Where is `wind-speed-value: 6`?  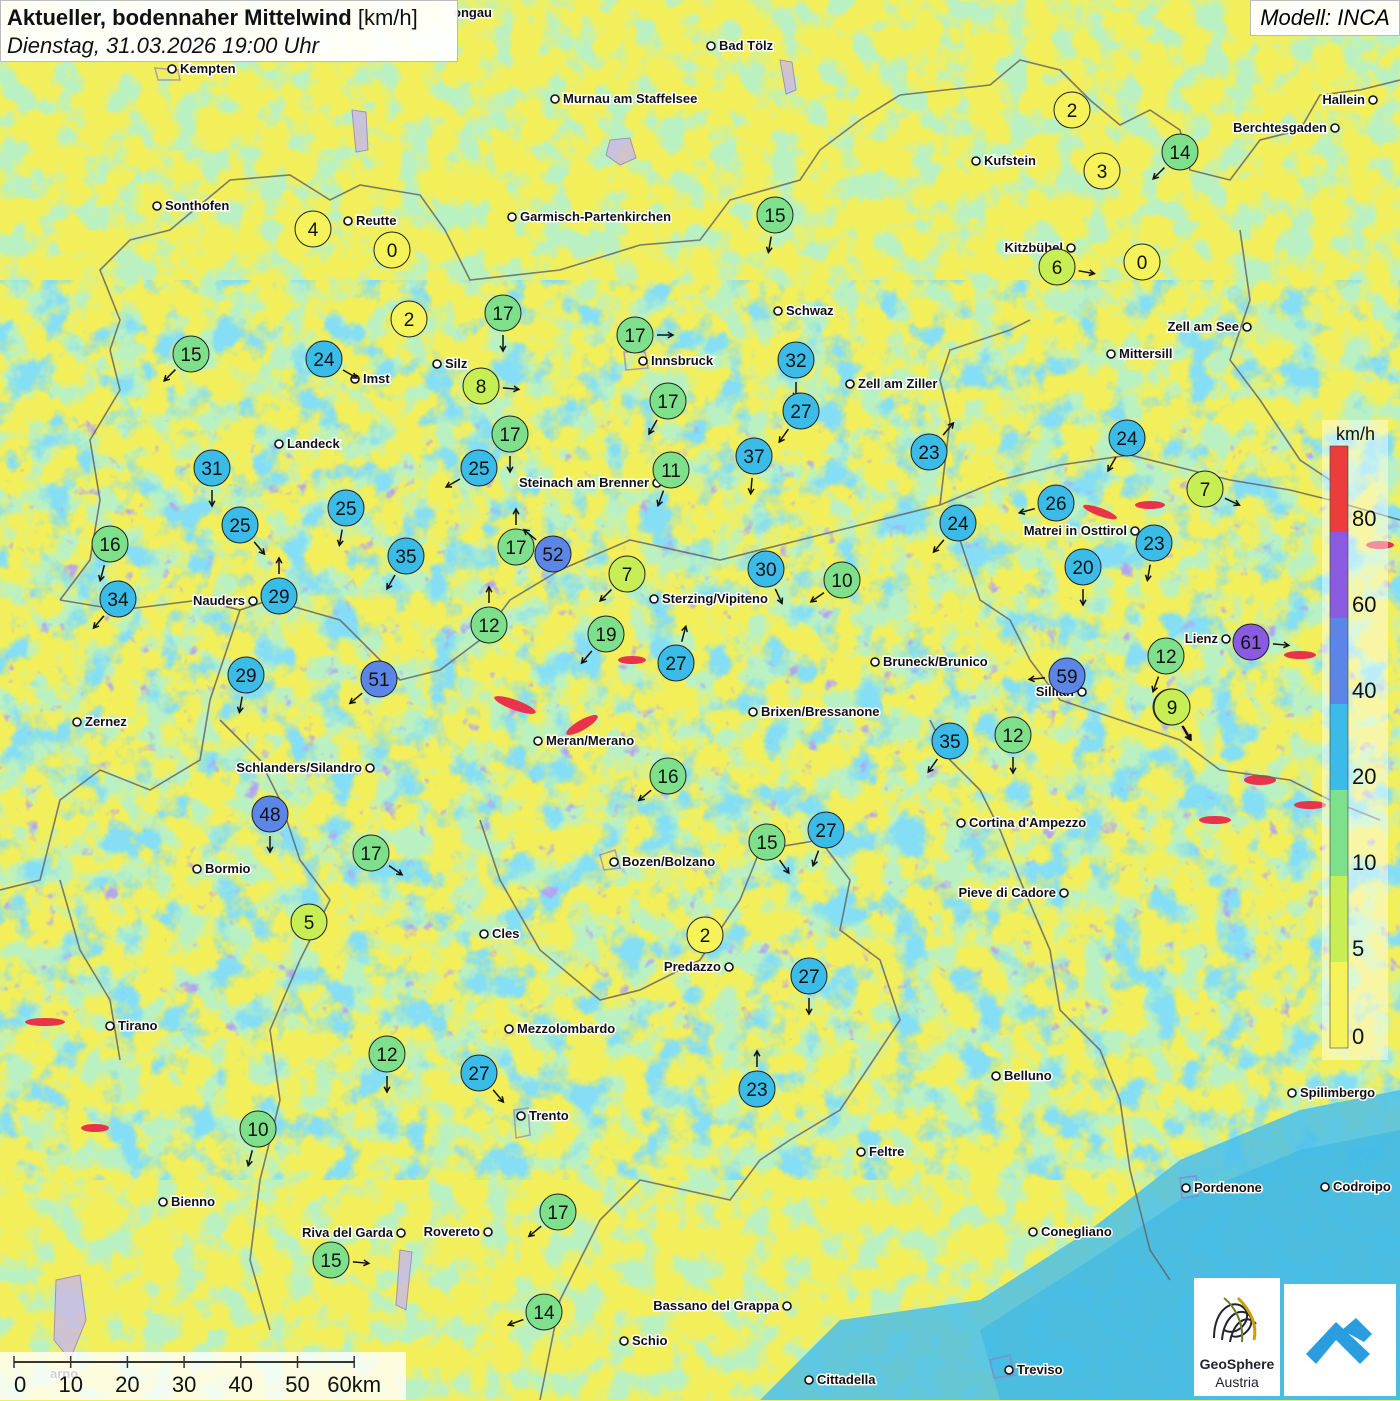 wind-speed-value: 6 is located at coordinates (1057, 268).